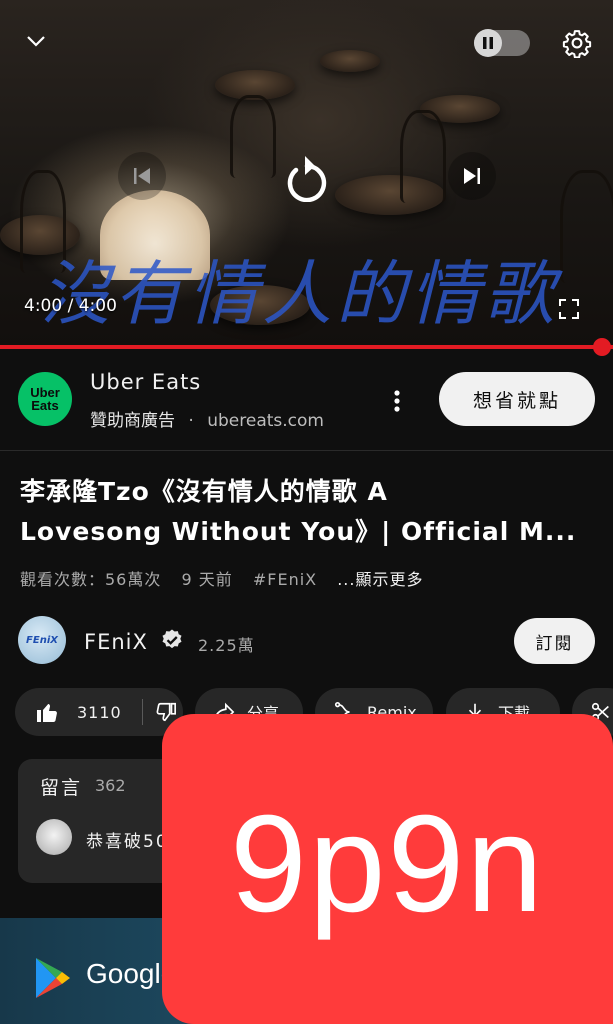 This screenshot has height=1024, width=613. I want to click on replay-icon, so click(307, 177).